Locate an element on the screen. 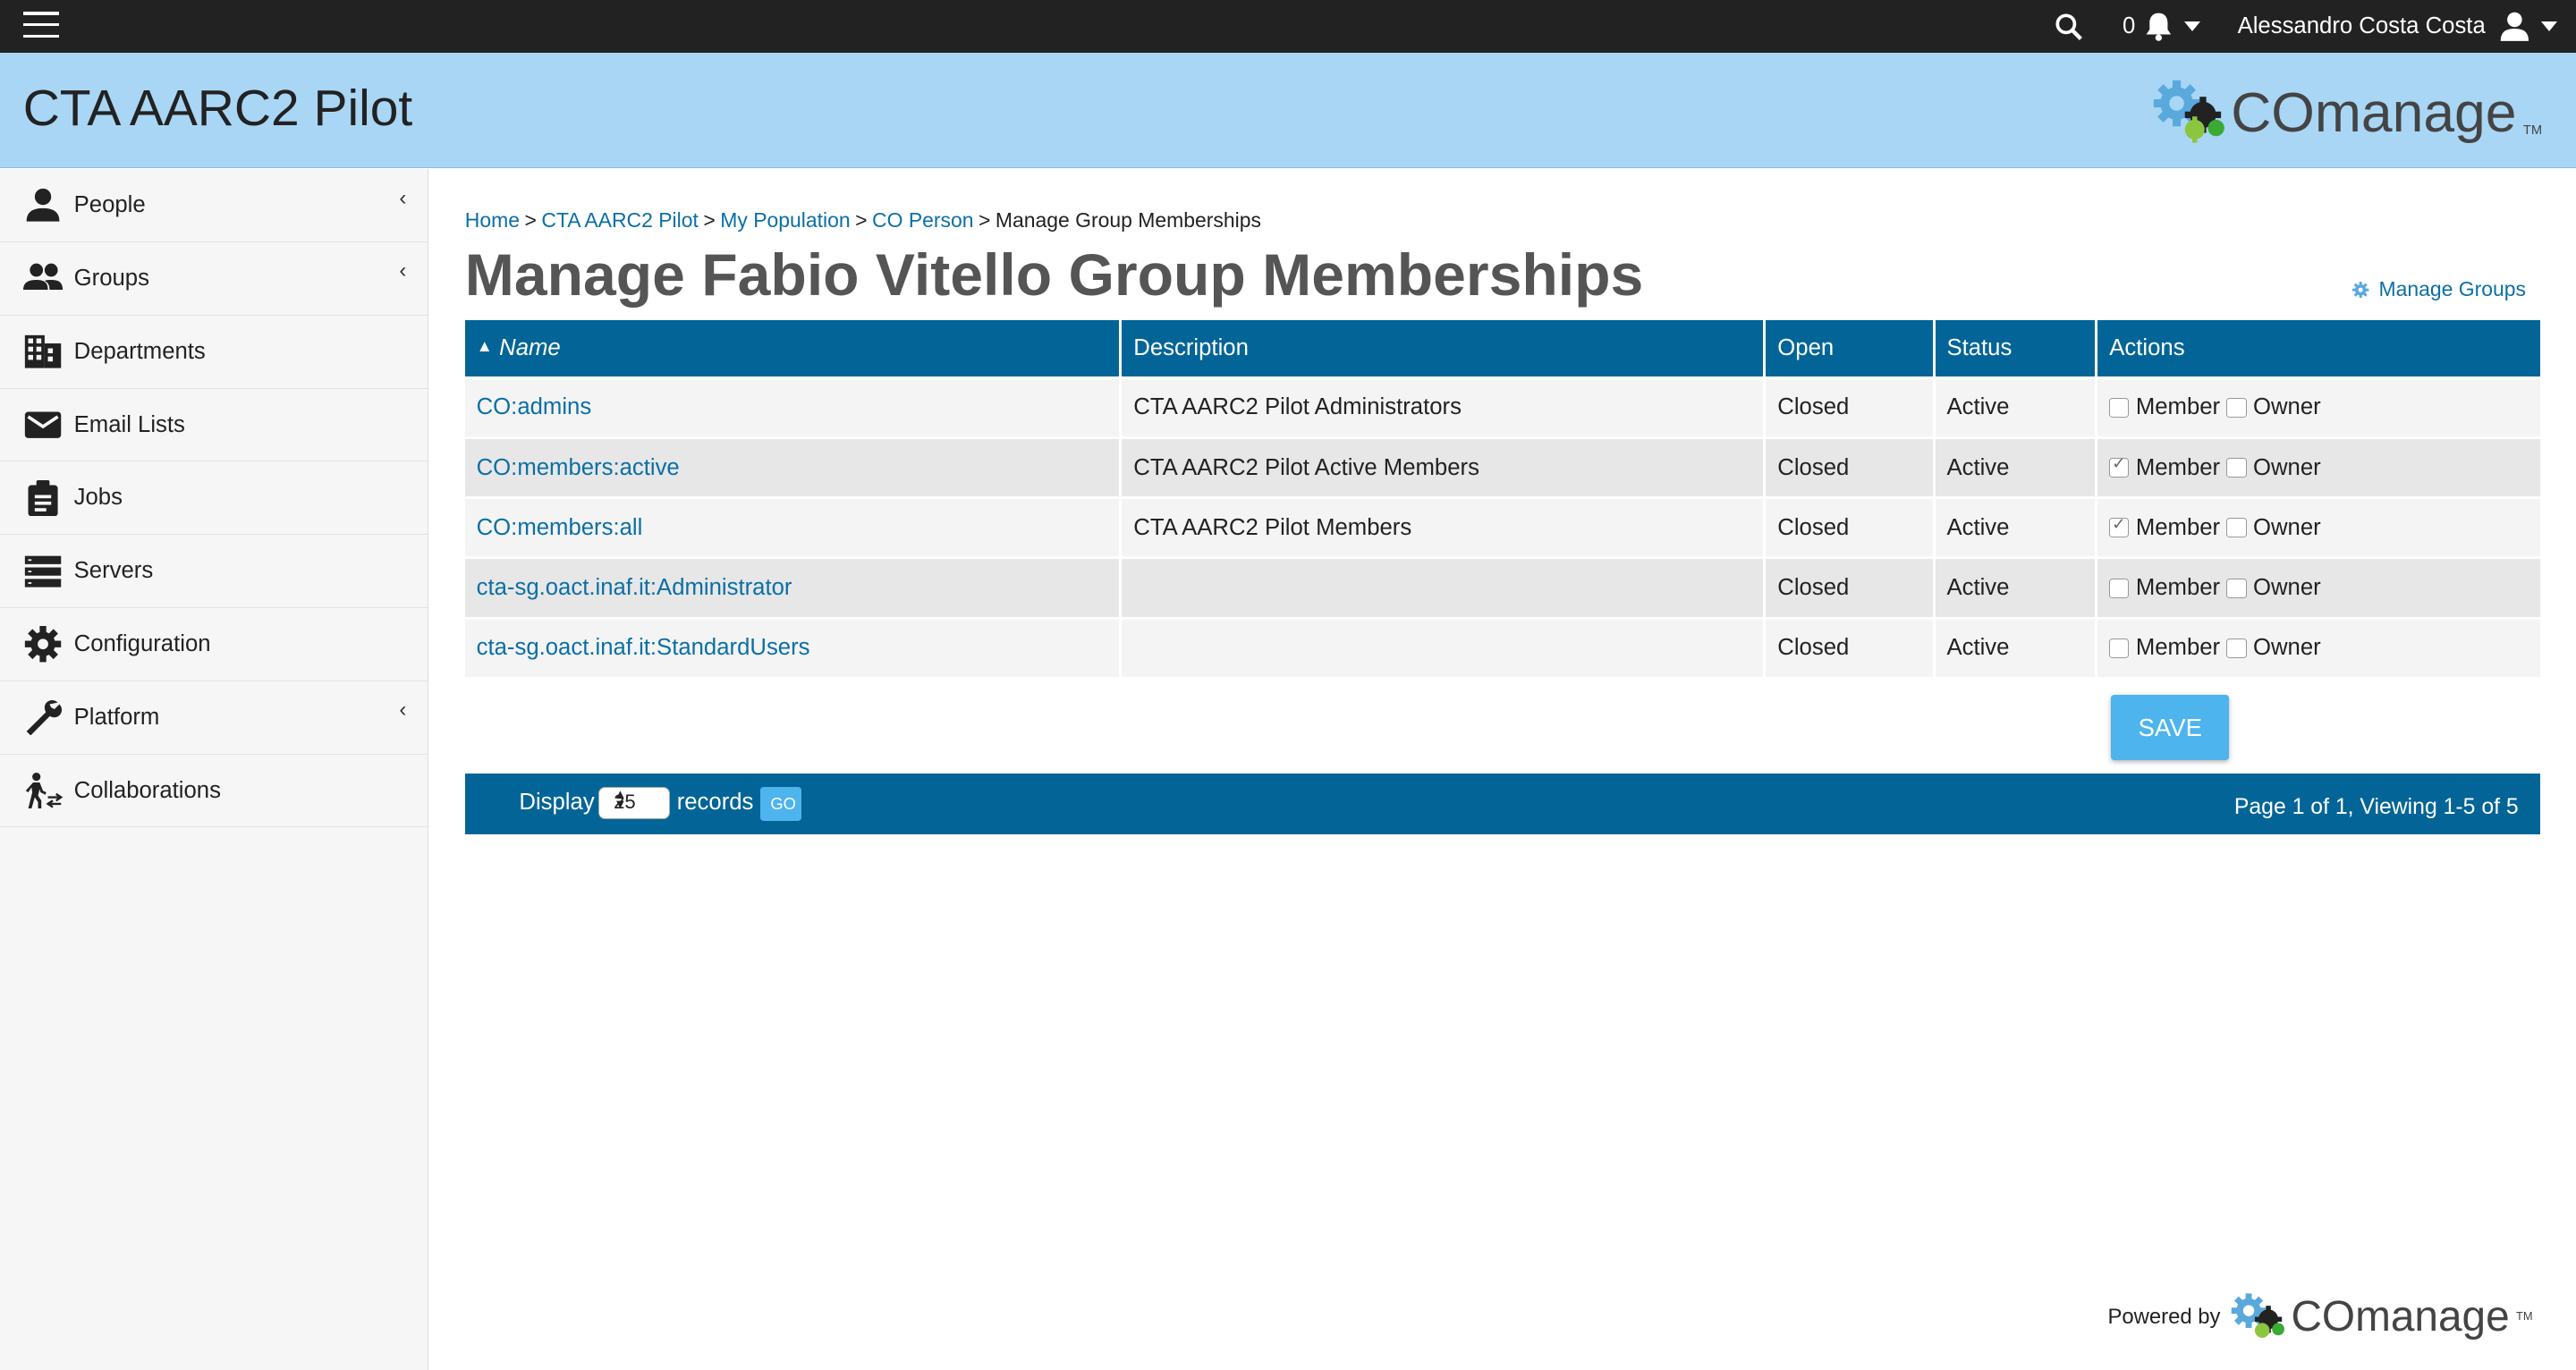  top-bar: 0 Alessandro Costa Costa is located at coordinates (1288, 26).